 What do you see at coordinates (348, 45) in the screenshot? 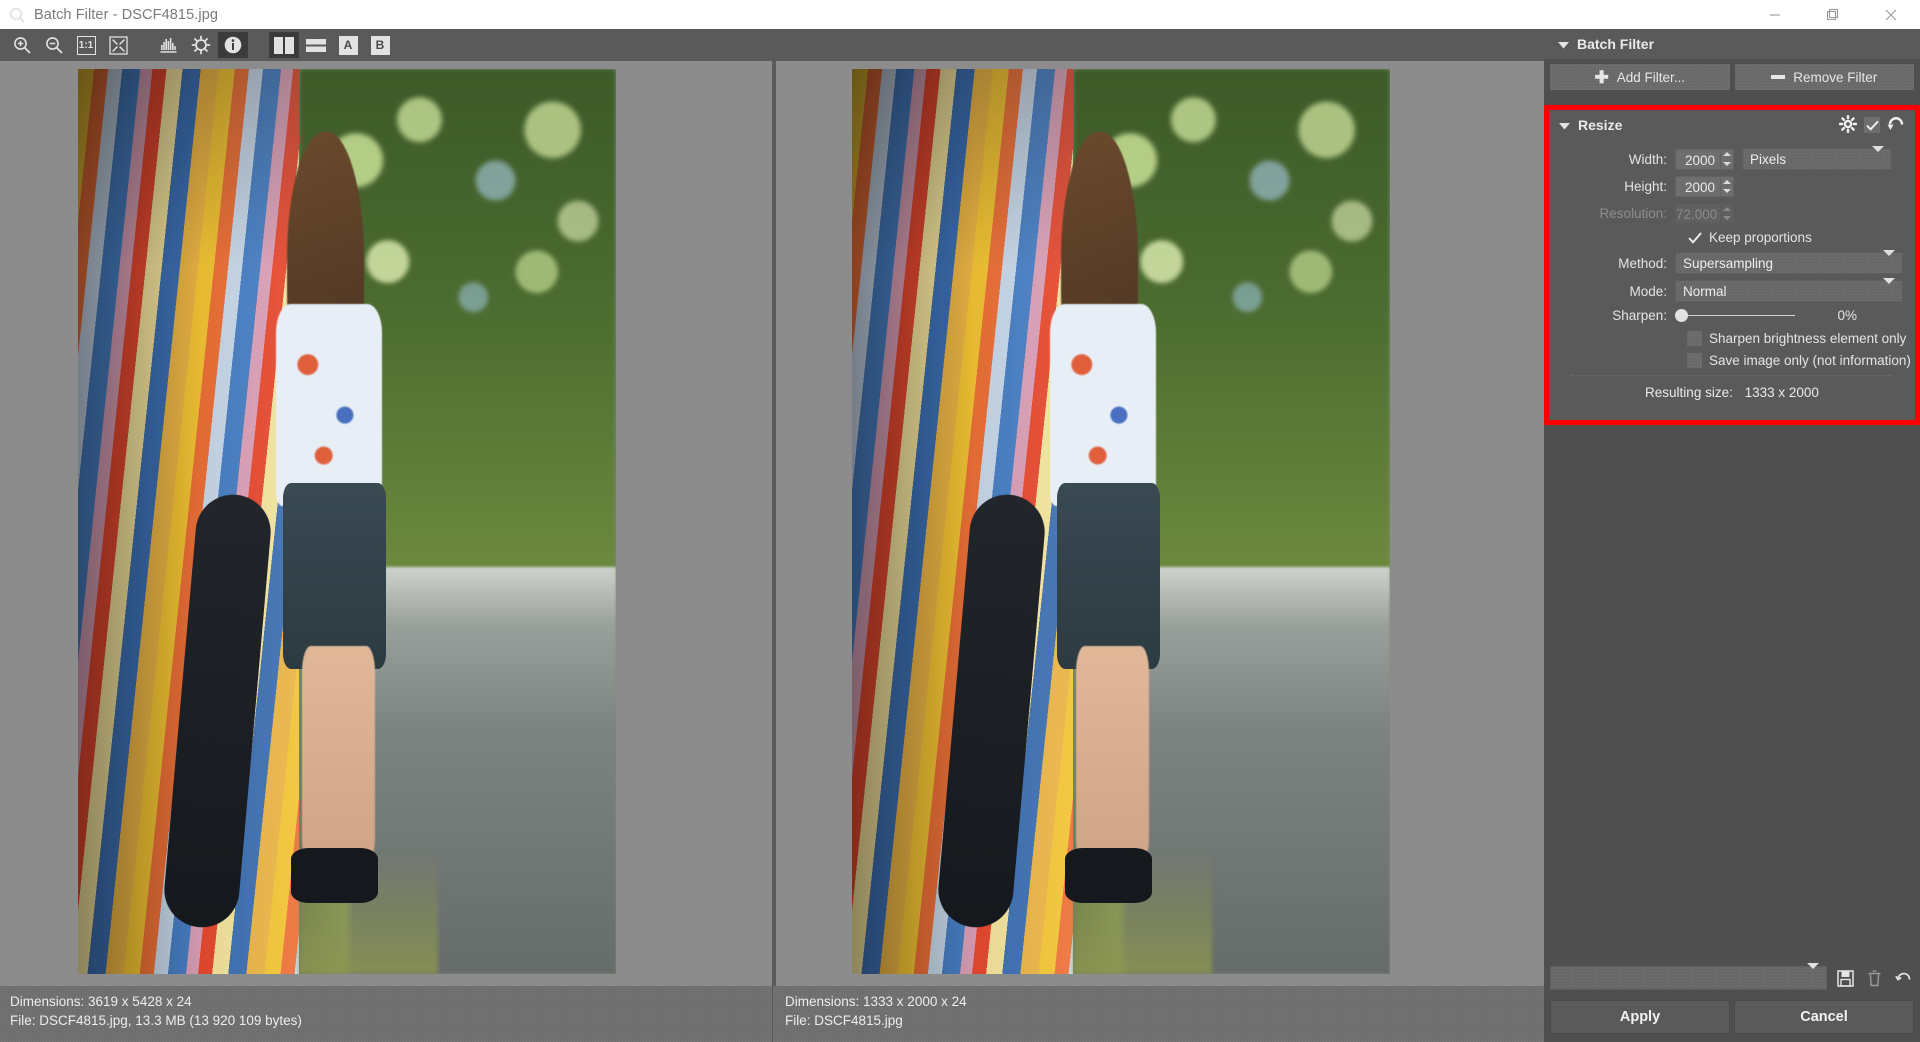
I see `view-a-icon: A` at bounding box center [348, 45].